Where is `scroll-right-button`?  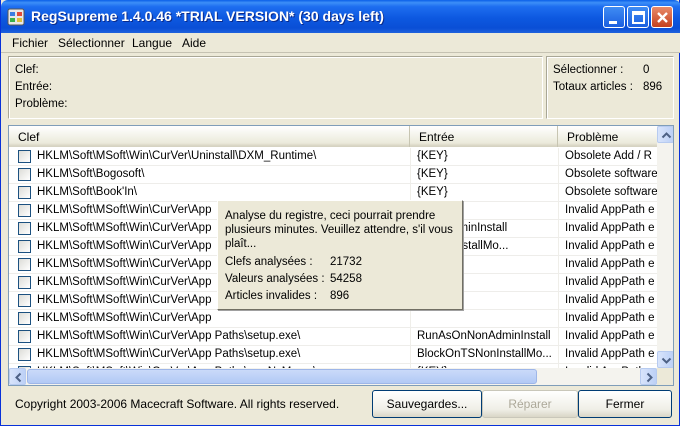
scroll-right-button is located at coordinates (648, 376).